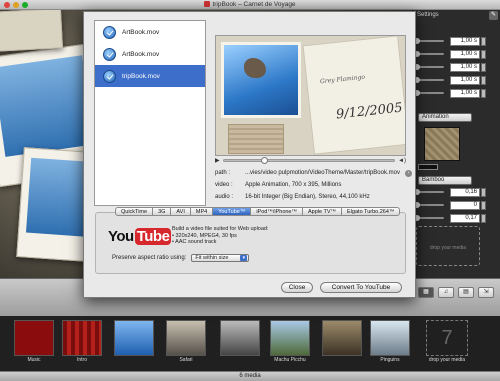 The height and width of the screenshot is (381, 500). What do you see at coordinates (445, 117) in the screenshot?
I see `animation-select: Animation` at bounding box center [445, 117].